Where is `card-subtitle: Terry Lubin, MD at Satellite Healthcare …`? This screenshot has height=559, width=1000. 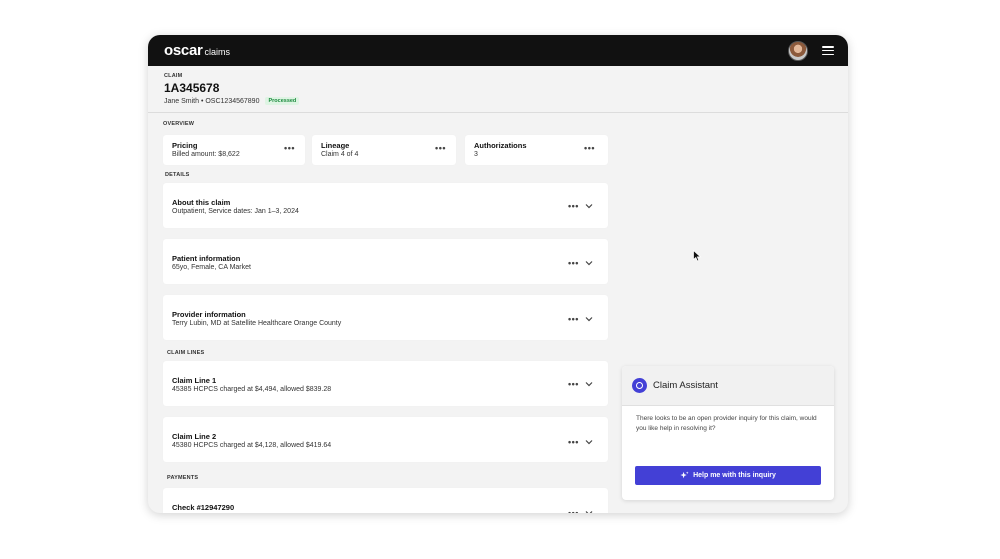 card-subtitle: Terry Lubin, MD at Satellite Healthcare … is located at coordinates (257, 323).